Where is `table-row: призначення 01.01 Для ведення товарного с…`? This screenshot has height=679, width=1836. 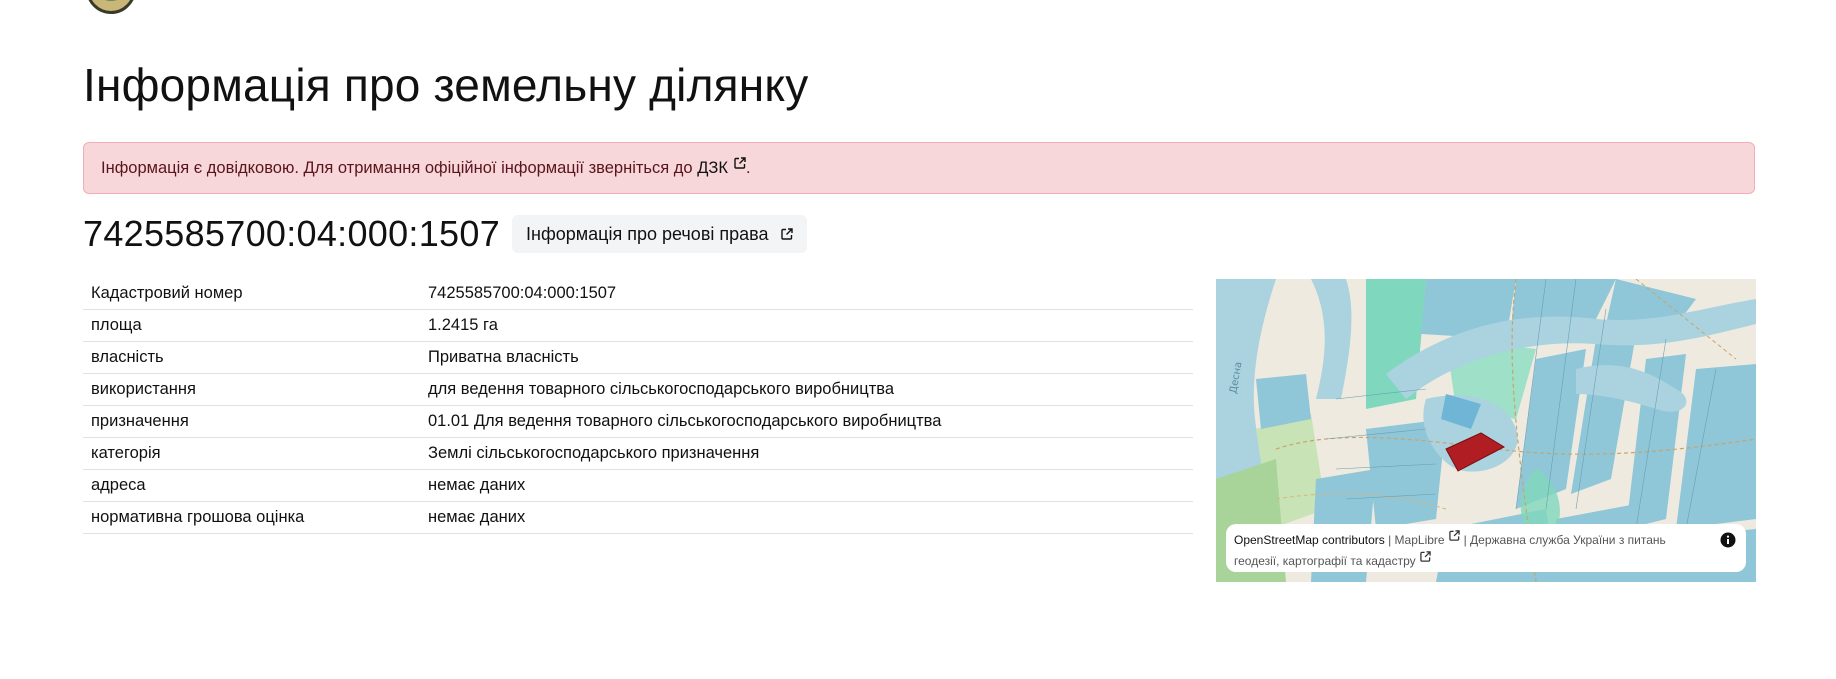 table-row: призначення 01.01 Для ведення товарного с… is located at coordinates (638, 421).